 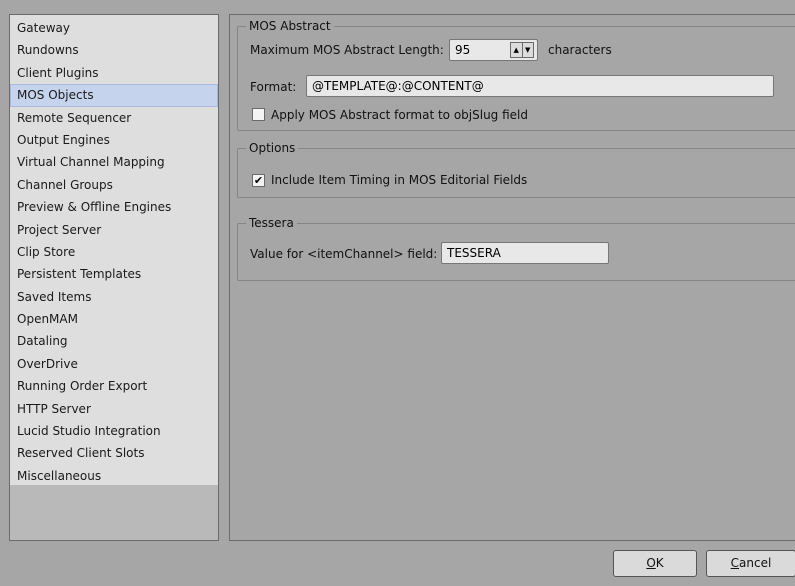 What do you see at coordinates (114, 140) in the screenshot?
I see `sidebar-item-output-engines: Output Engines` at bounding box center [114, 140].